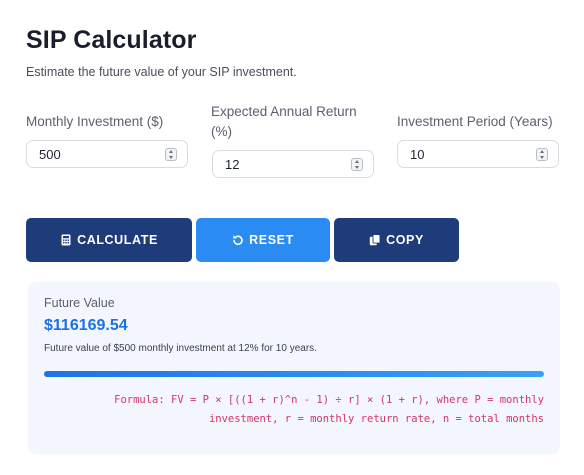 The height and width of the screenshot is (475, 584). I want to click on reset-button: RESET, so click(263, 240).